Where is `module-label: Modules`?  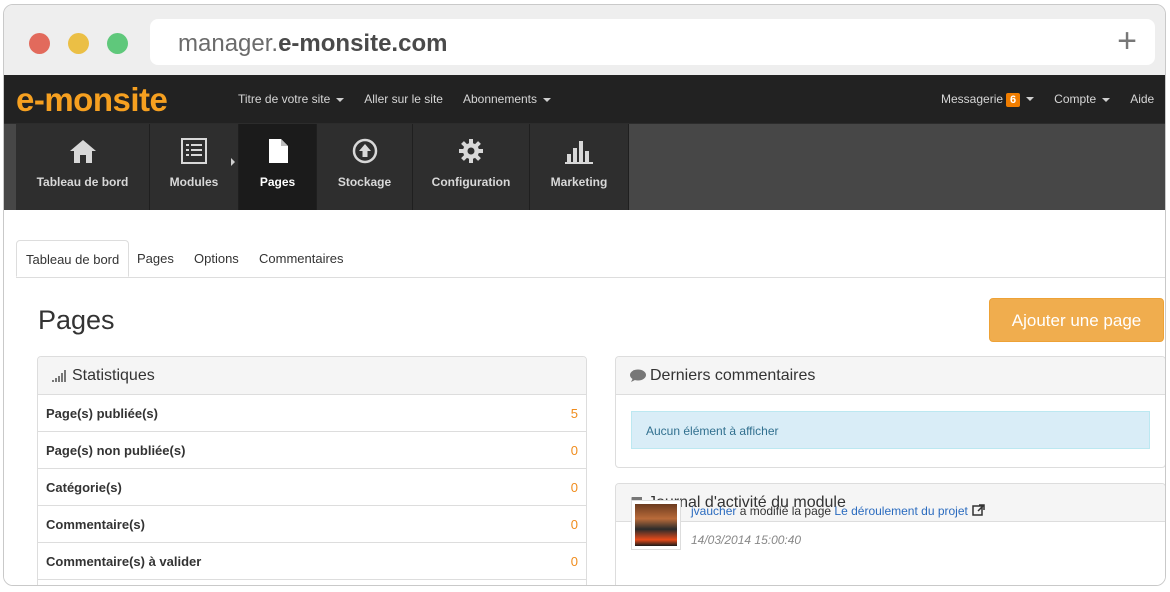 module-label: Modules is located at coordinates (194, 182).